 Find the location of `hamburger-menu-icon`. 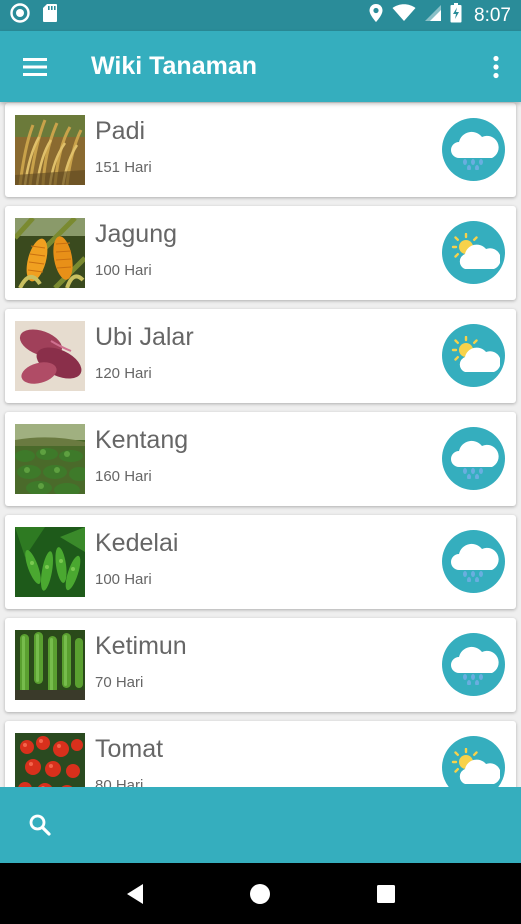

hamburger-menu-icon is located at coordinates (35, 66).